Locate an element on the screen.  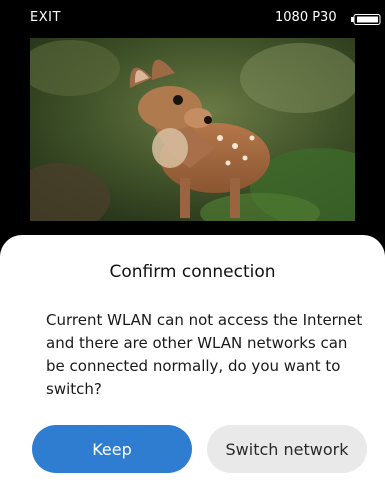
dialog-title: Confirm connection is located at coordinates (192, 272).